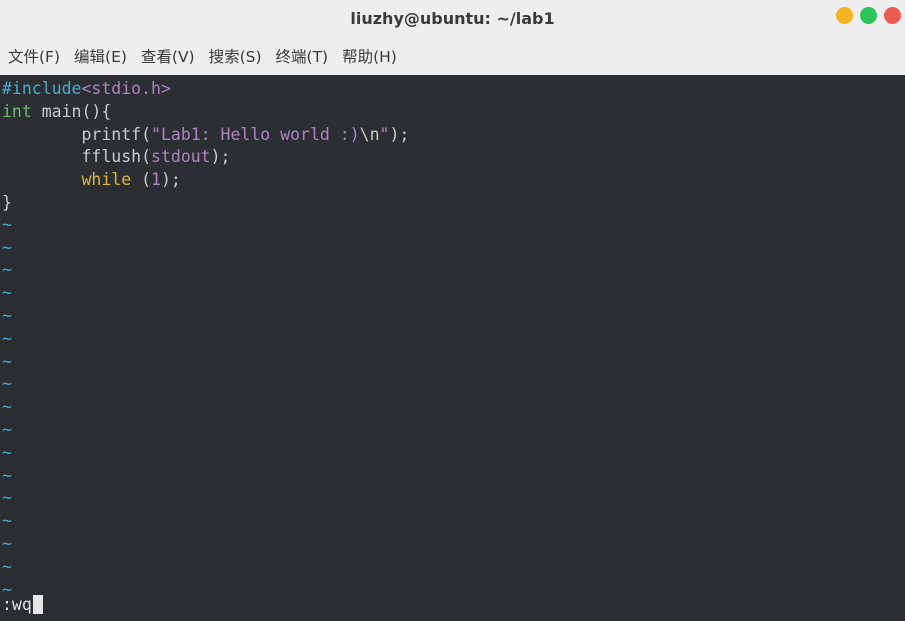  What do you see at coordinates (844, 15) in the screenshot?
I see `minimize-button` at bounding box center [844, 15].